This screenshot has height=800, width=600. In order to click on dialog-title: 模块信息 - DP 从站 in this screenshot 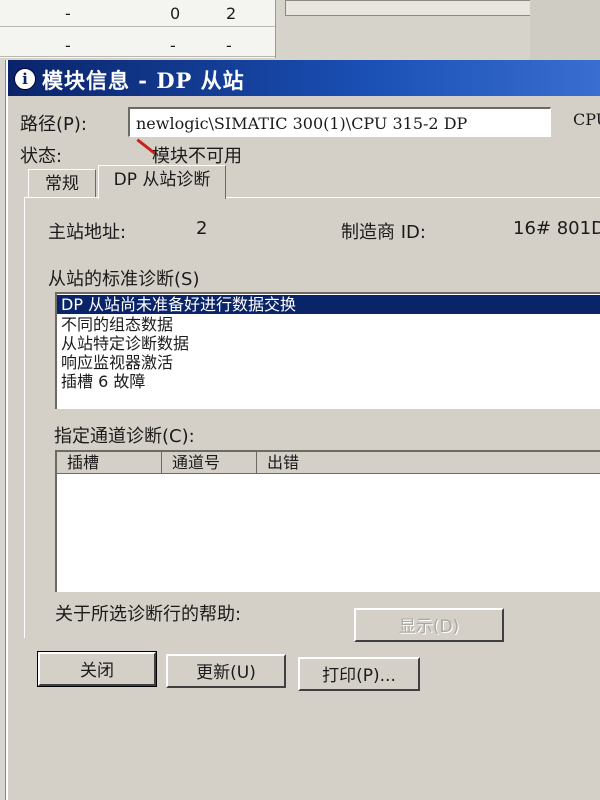, I will do `click(143, 80)`.